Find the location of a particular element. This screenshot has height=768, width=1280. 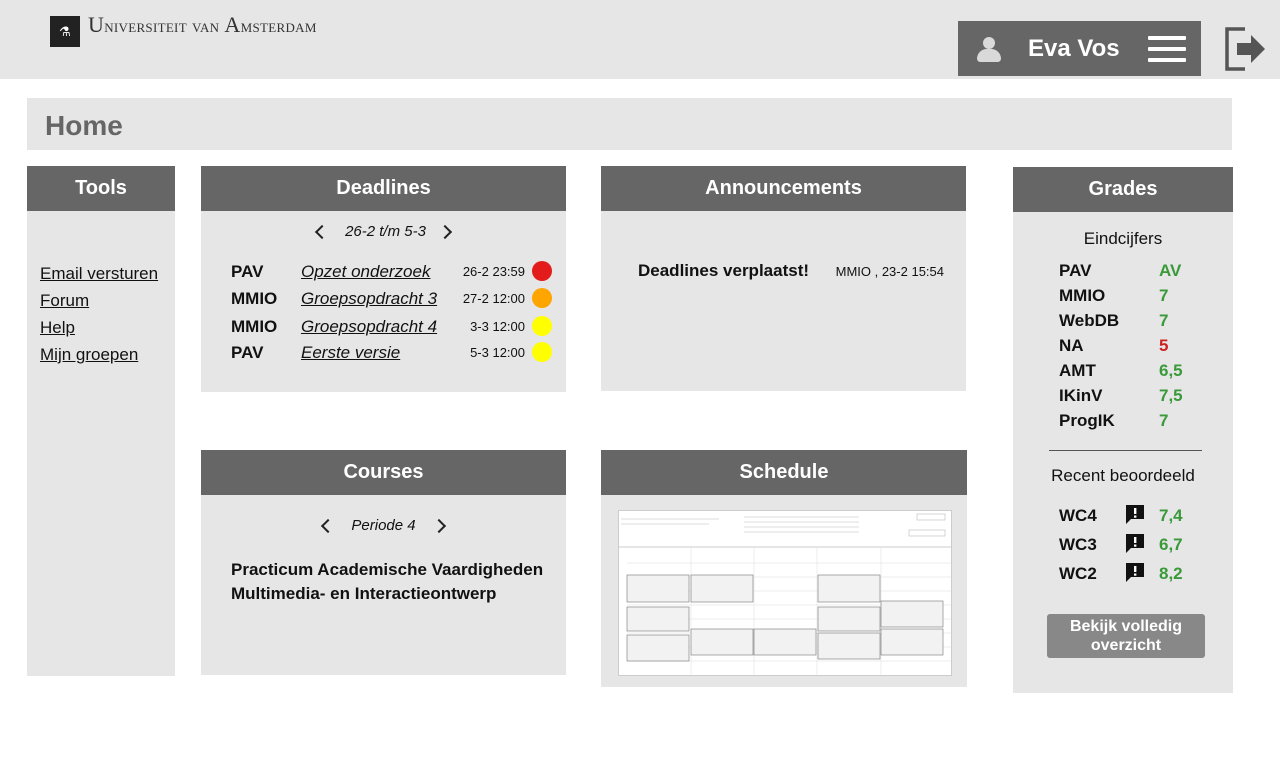

final-grades-label: Eindcijfers is located at coordinates (1123, 238).